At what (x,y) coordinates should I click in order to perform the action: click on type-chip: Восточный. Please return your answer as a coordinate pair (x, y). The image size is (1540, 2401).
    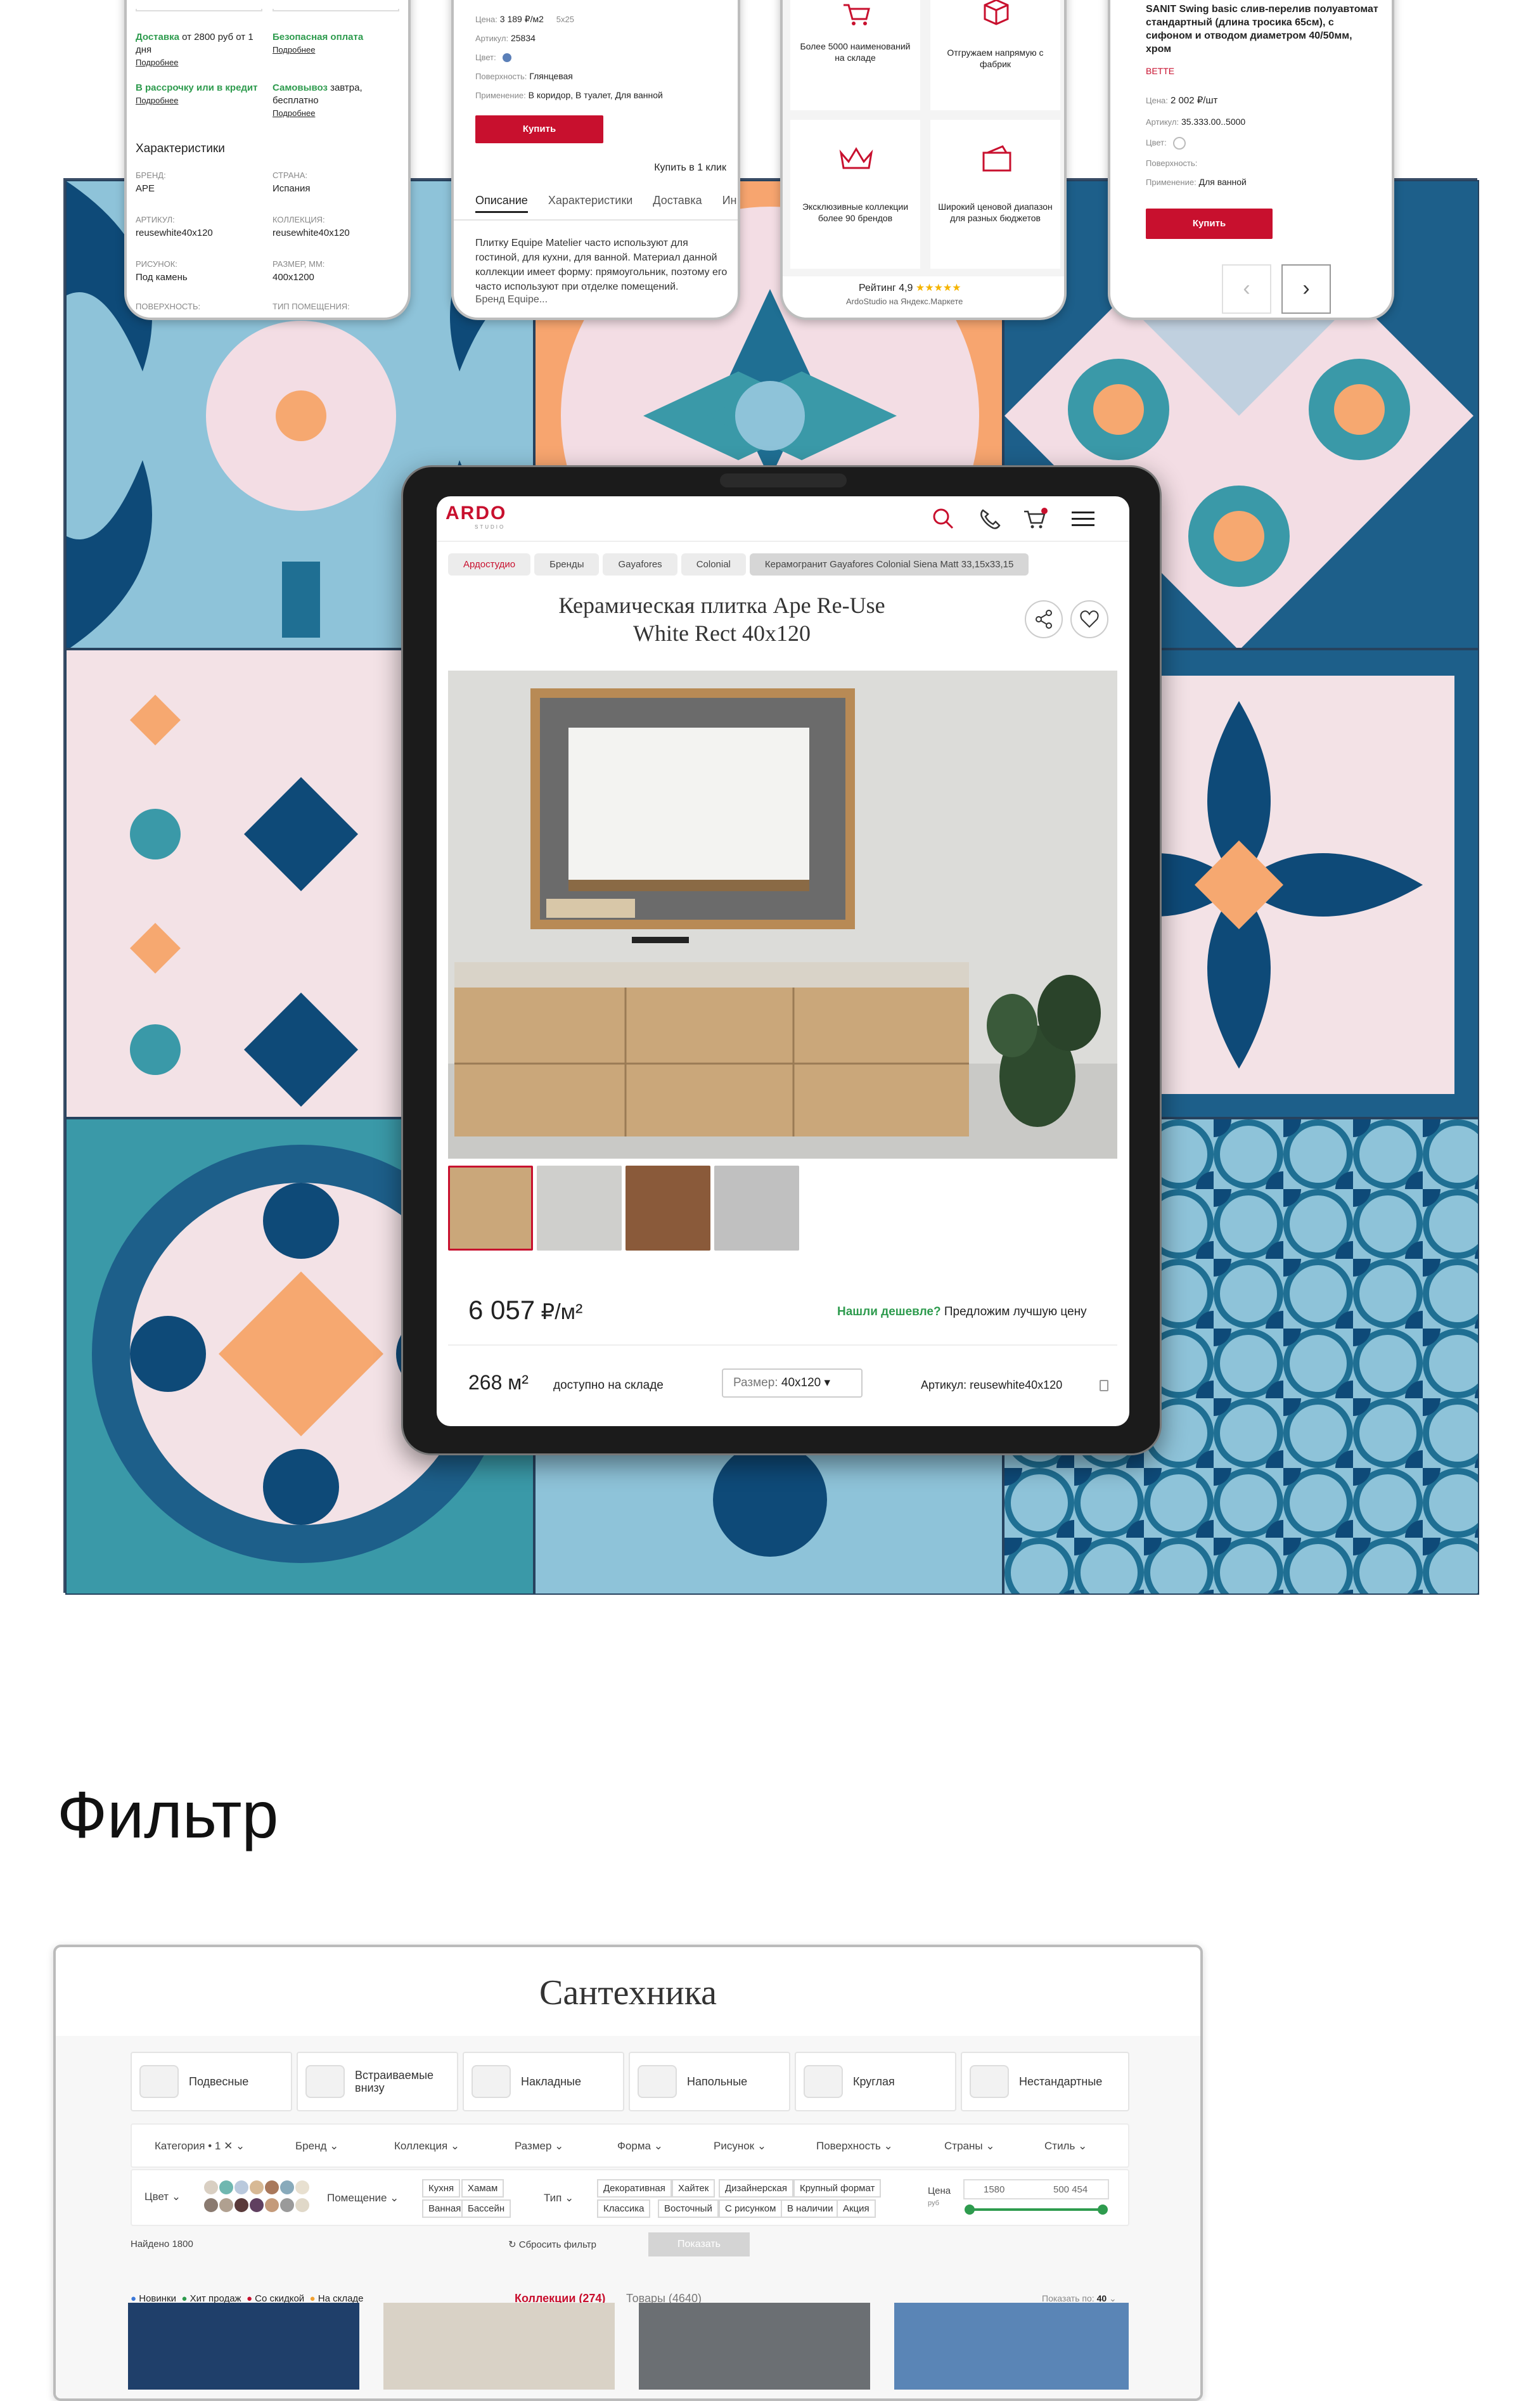
    Looking at the image, I should click on (688, 2209).